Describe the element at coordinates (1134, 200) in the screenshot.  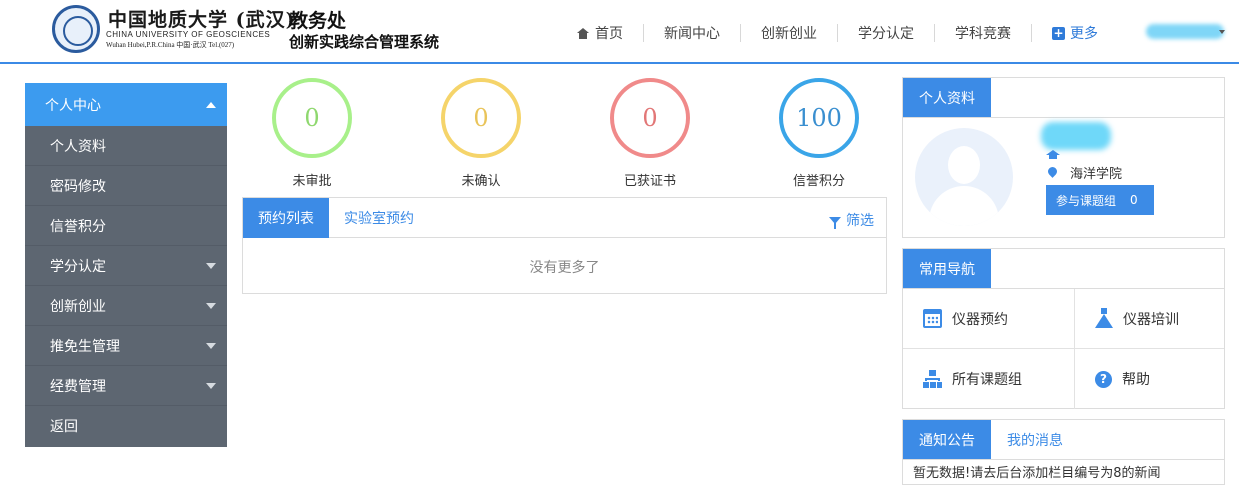
I see `research-group-count: 0` at that location.